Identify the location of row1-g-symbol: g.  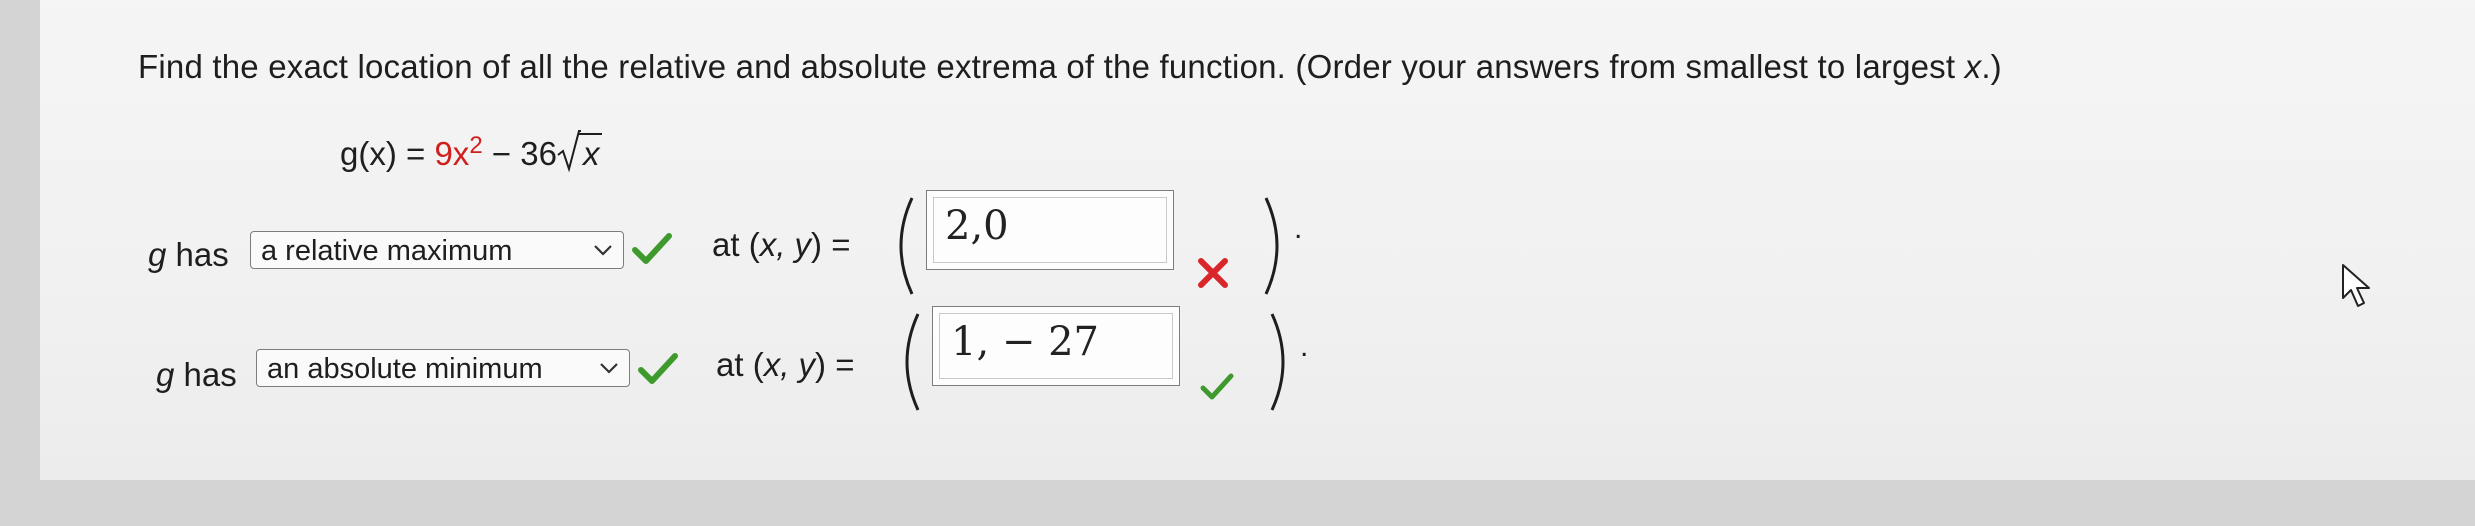
(157, 254).